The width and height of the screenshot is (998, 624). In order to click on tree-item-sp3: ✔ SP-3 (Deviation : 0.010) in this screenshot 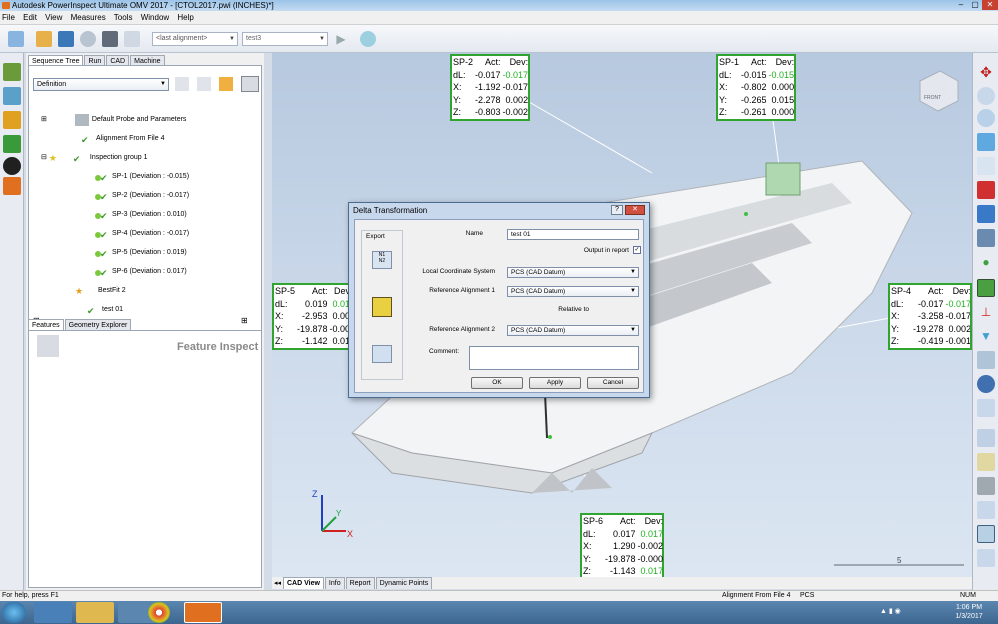, I will do `click(141, 215)`.